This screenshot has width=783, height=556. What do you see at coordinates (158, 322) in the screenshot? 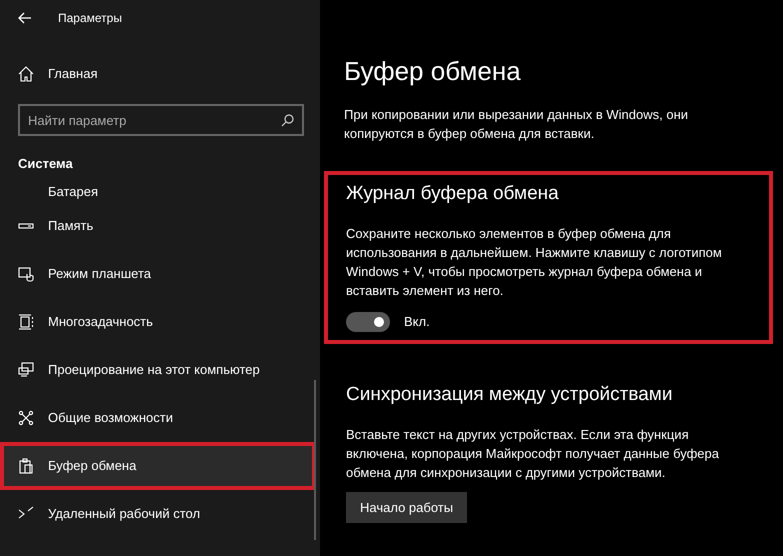
I see `sidebar-item: Многозадачность` at bounding box center [158, 322].